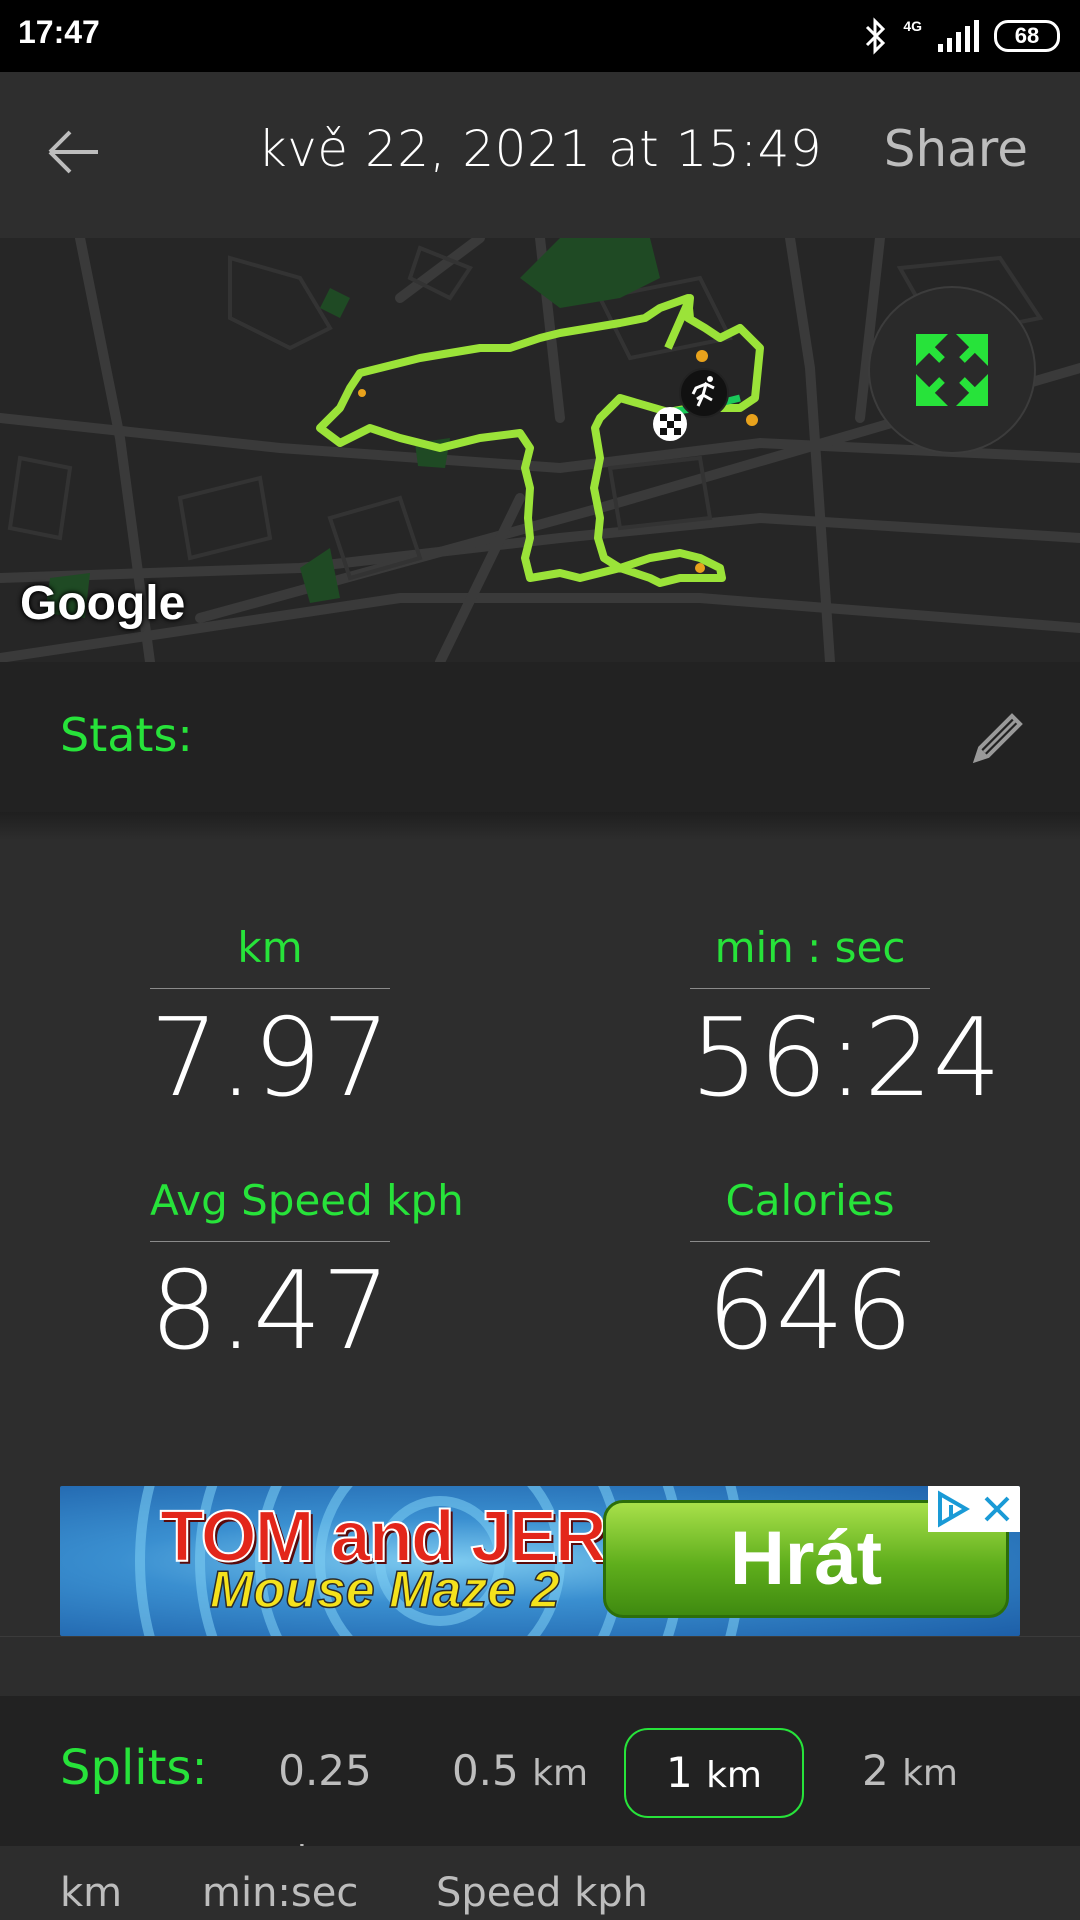 The image size is (1080, 1920). What do you see at coordinates (810, 1311) in the screenshot?
I see `stat-value: 646` at bounding box center [810, 1311].